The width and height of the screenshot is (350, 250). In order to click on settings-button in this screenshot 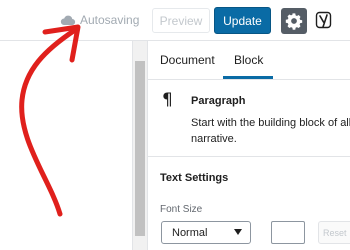, I will do `click(294, 21)`.